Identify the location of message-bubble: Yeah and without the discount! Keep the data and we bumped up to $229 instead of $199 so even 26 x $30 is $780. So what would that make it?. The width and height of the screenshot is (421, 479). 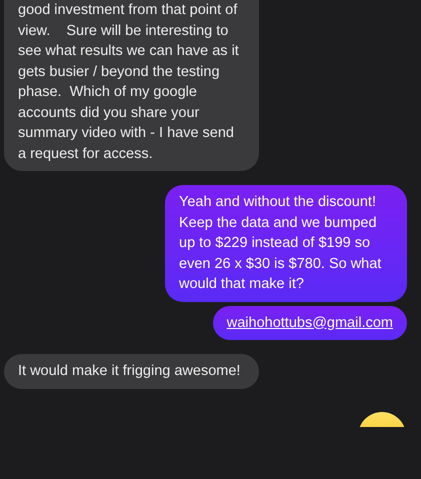
(286, 243).